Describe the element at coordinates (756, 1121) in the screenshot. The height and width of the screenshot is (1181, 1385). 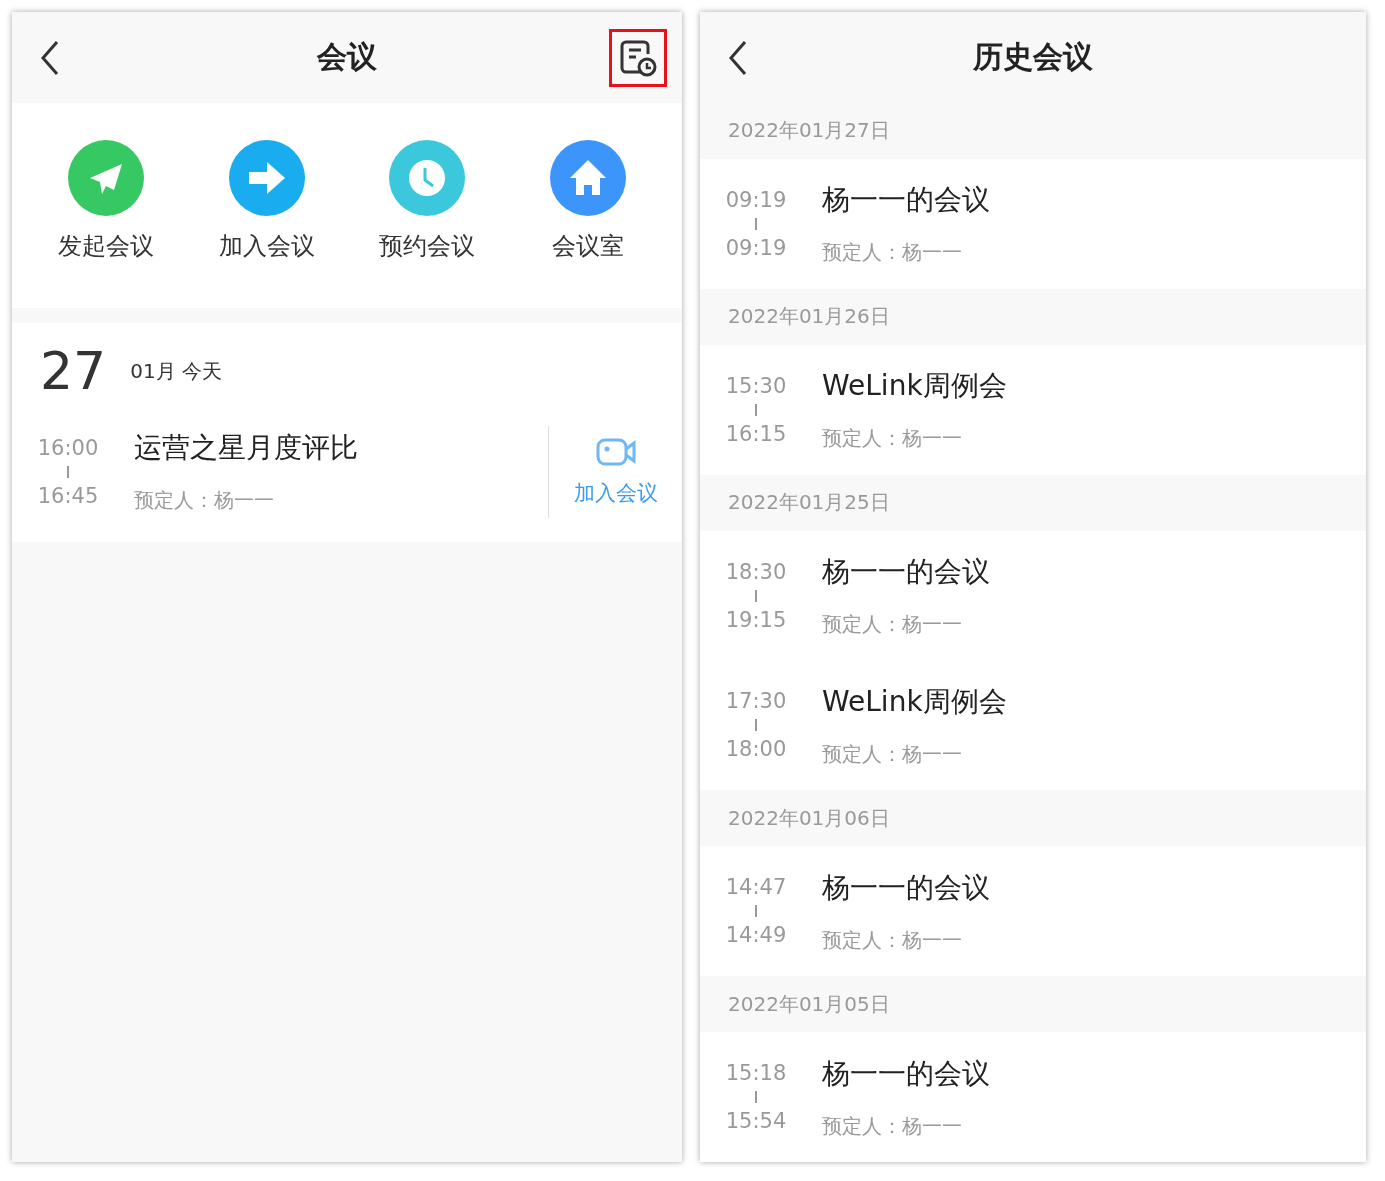
I see `end-time: 15:54` at that location.